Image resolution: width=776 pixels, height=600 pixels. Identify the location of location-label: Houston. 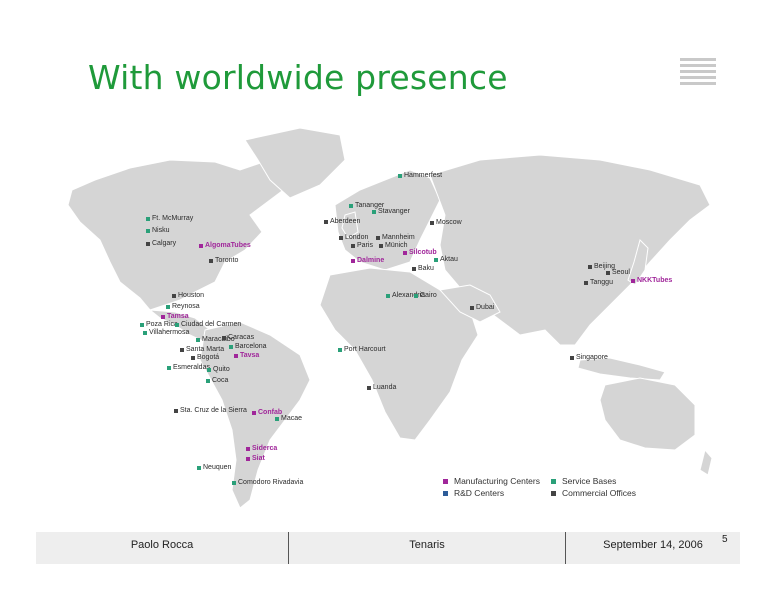
(191, 295).